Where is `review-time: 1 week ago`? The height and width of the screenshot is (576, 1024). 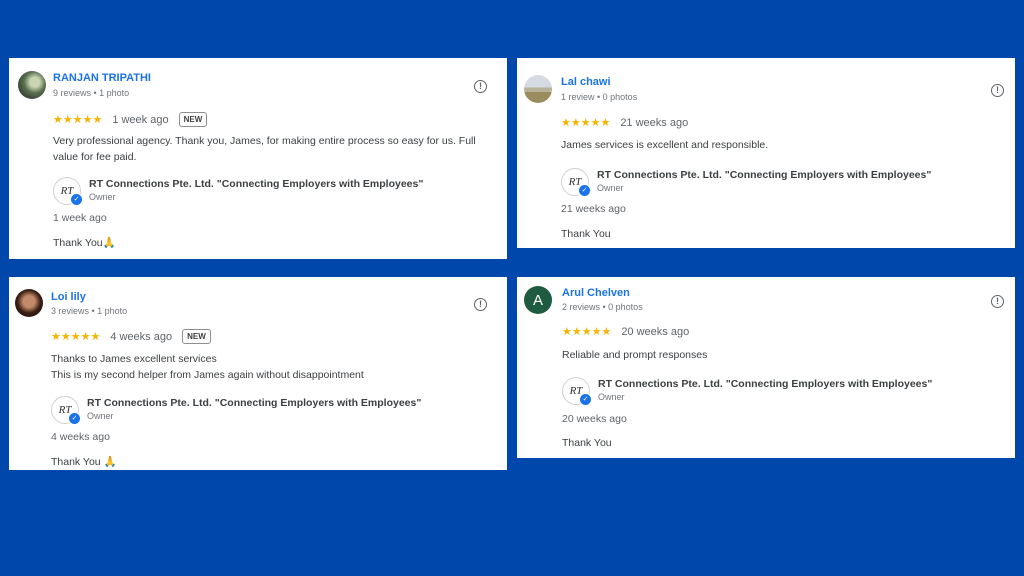 review-time: 1 week ago is located at coordinates (140, 119).